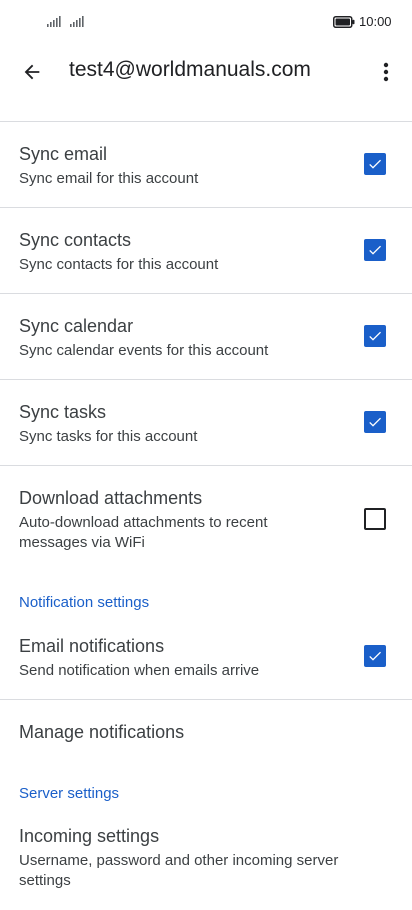  I want to click on back-button, so click(32, 72).